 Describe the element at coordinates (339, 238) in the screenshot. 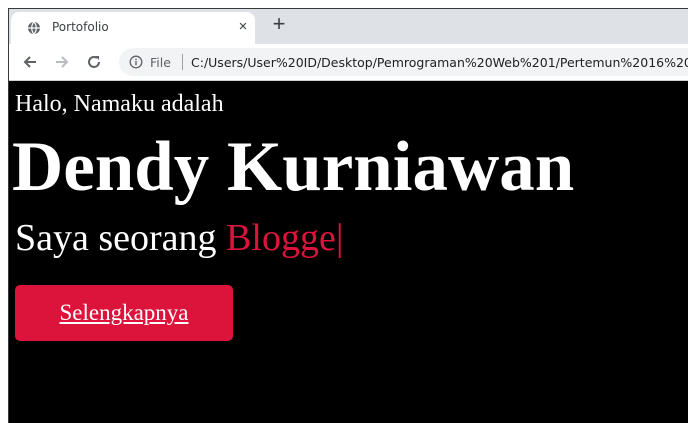

I see `typing-cursor: |` at that location.